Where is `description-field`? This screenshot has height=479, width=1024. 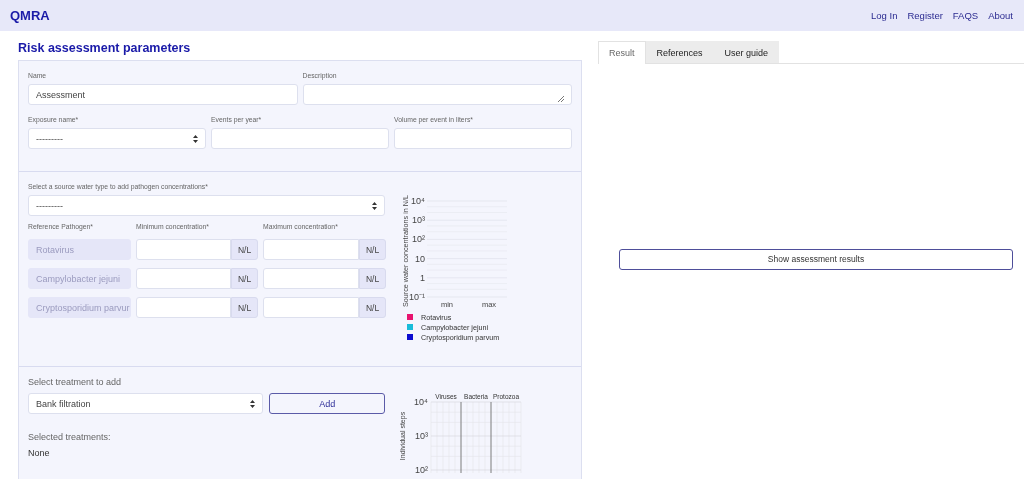 description-field is located at coordinates (437, 94).